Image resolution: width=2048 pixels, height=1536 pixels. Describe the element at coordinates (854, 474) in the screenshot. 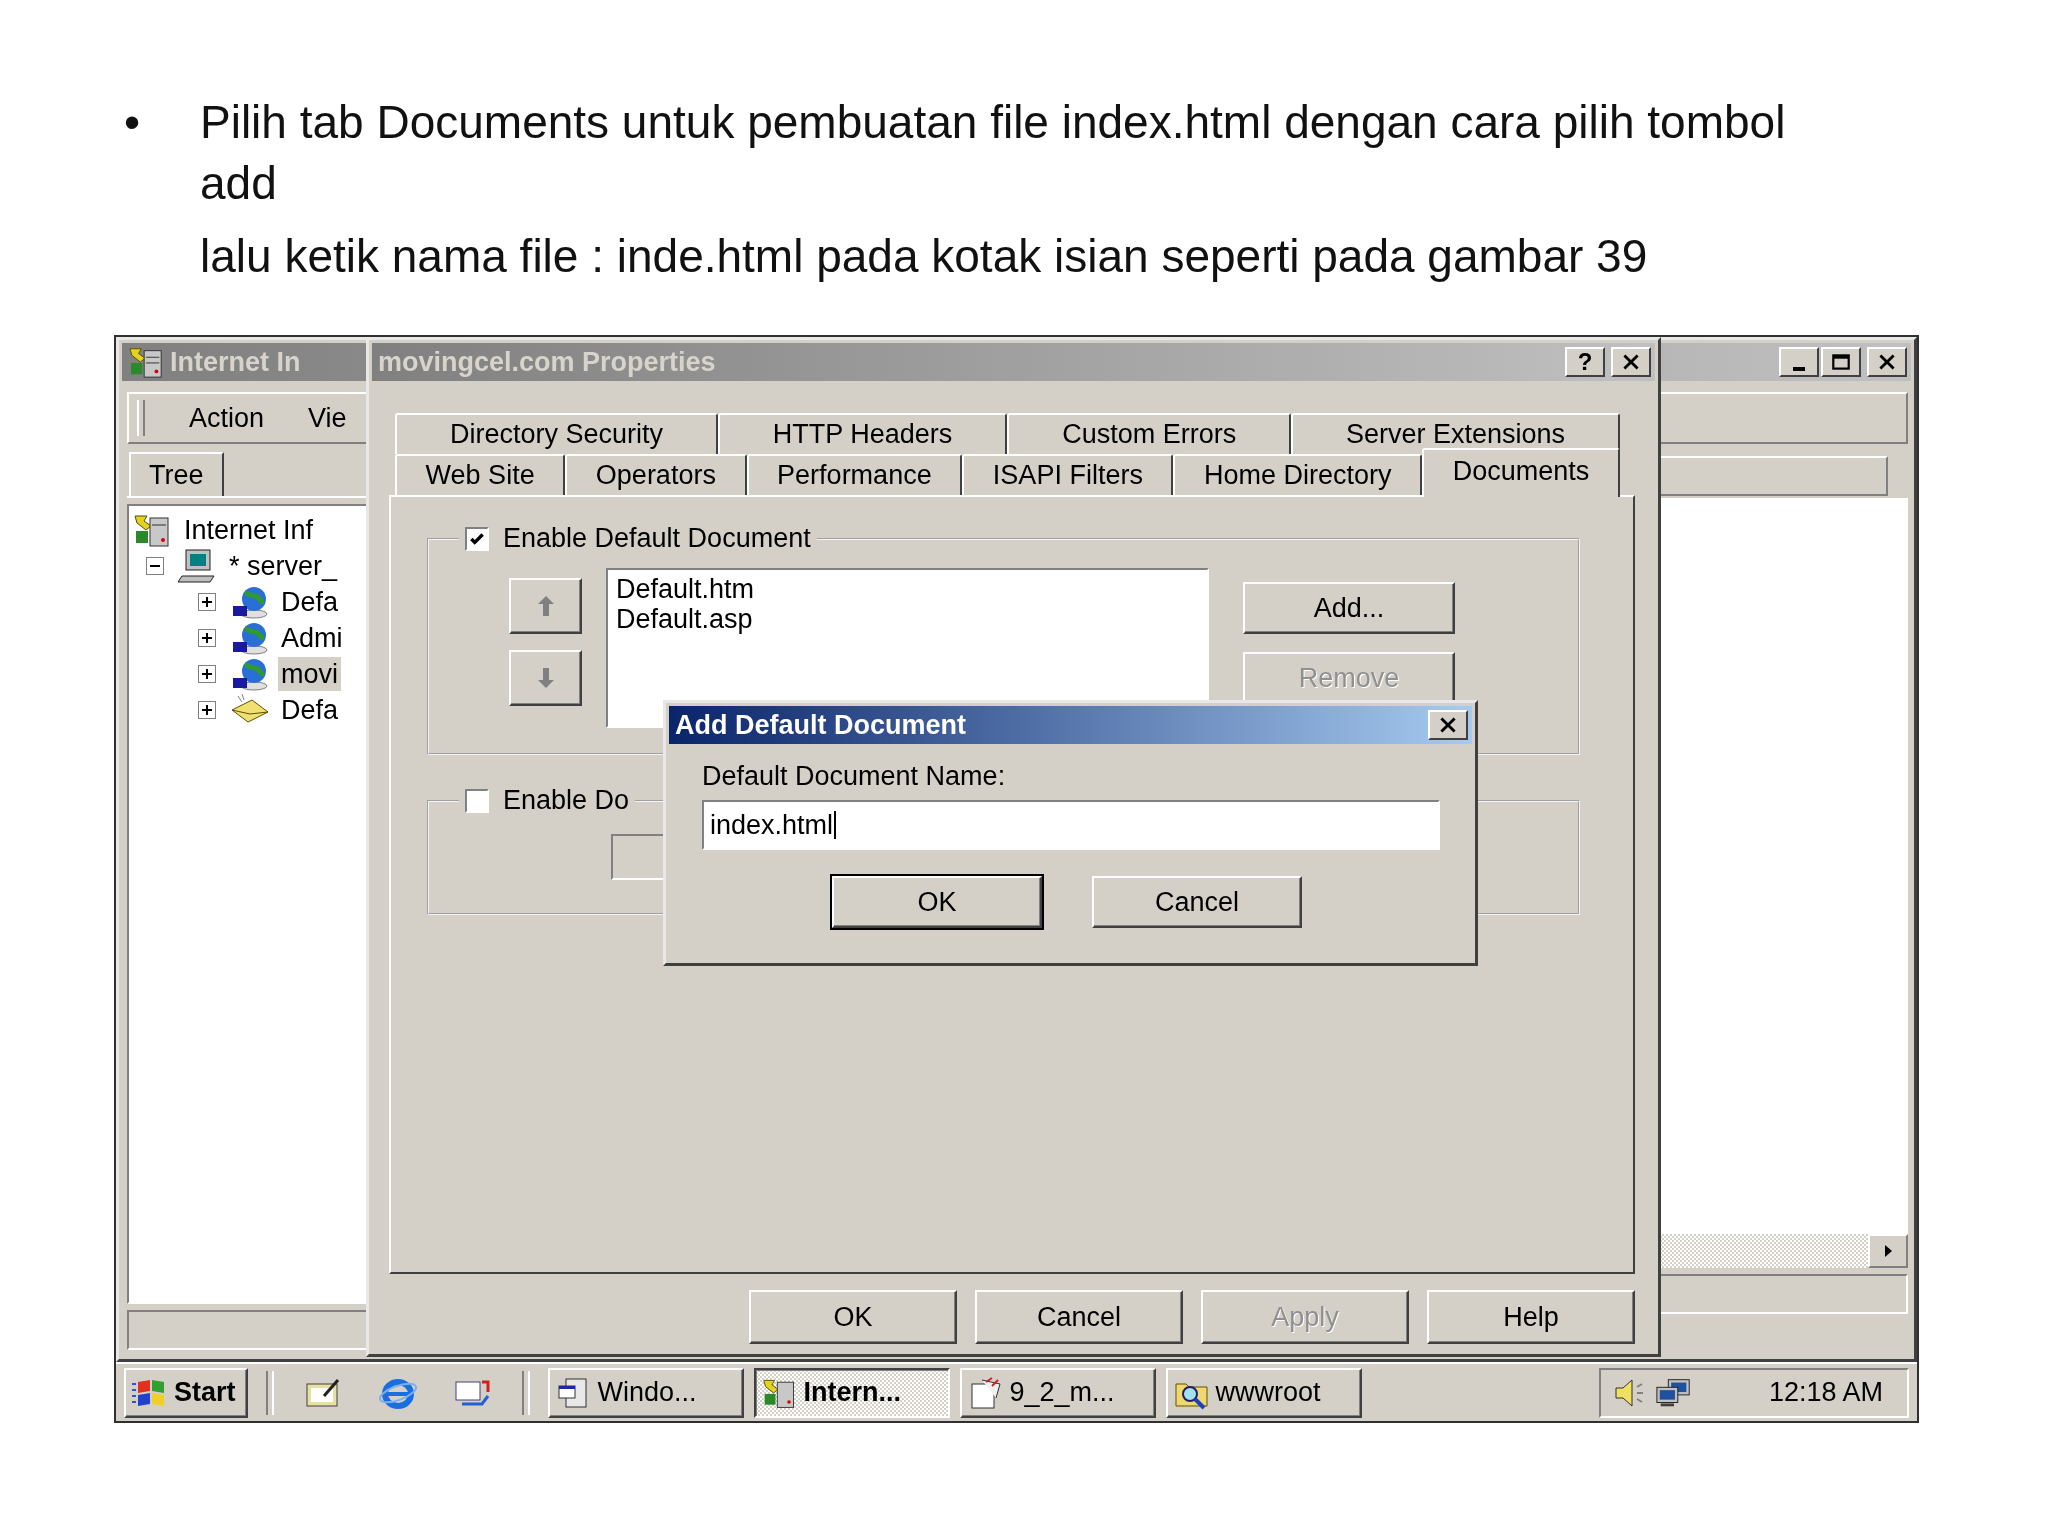

I see `tab: Performance` at that location.